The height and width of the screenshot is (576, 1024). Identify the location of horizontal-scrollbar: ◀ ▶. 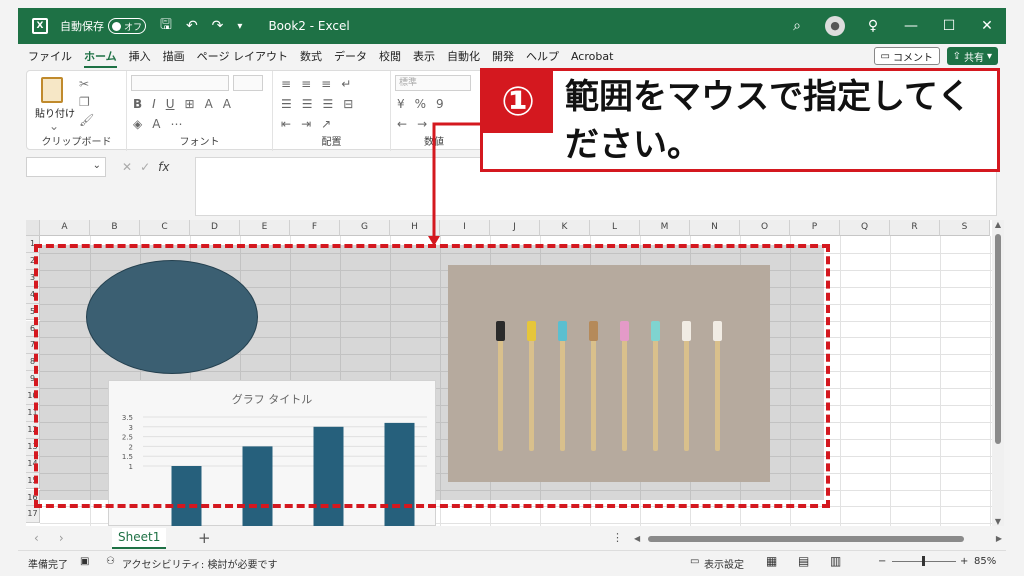
(817, 539).